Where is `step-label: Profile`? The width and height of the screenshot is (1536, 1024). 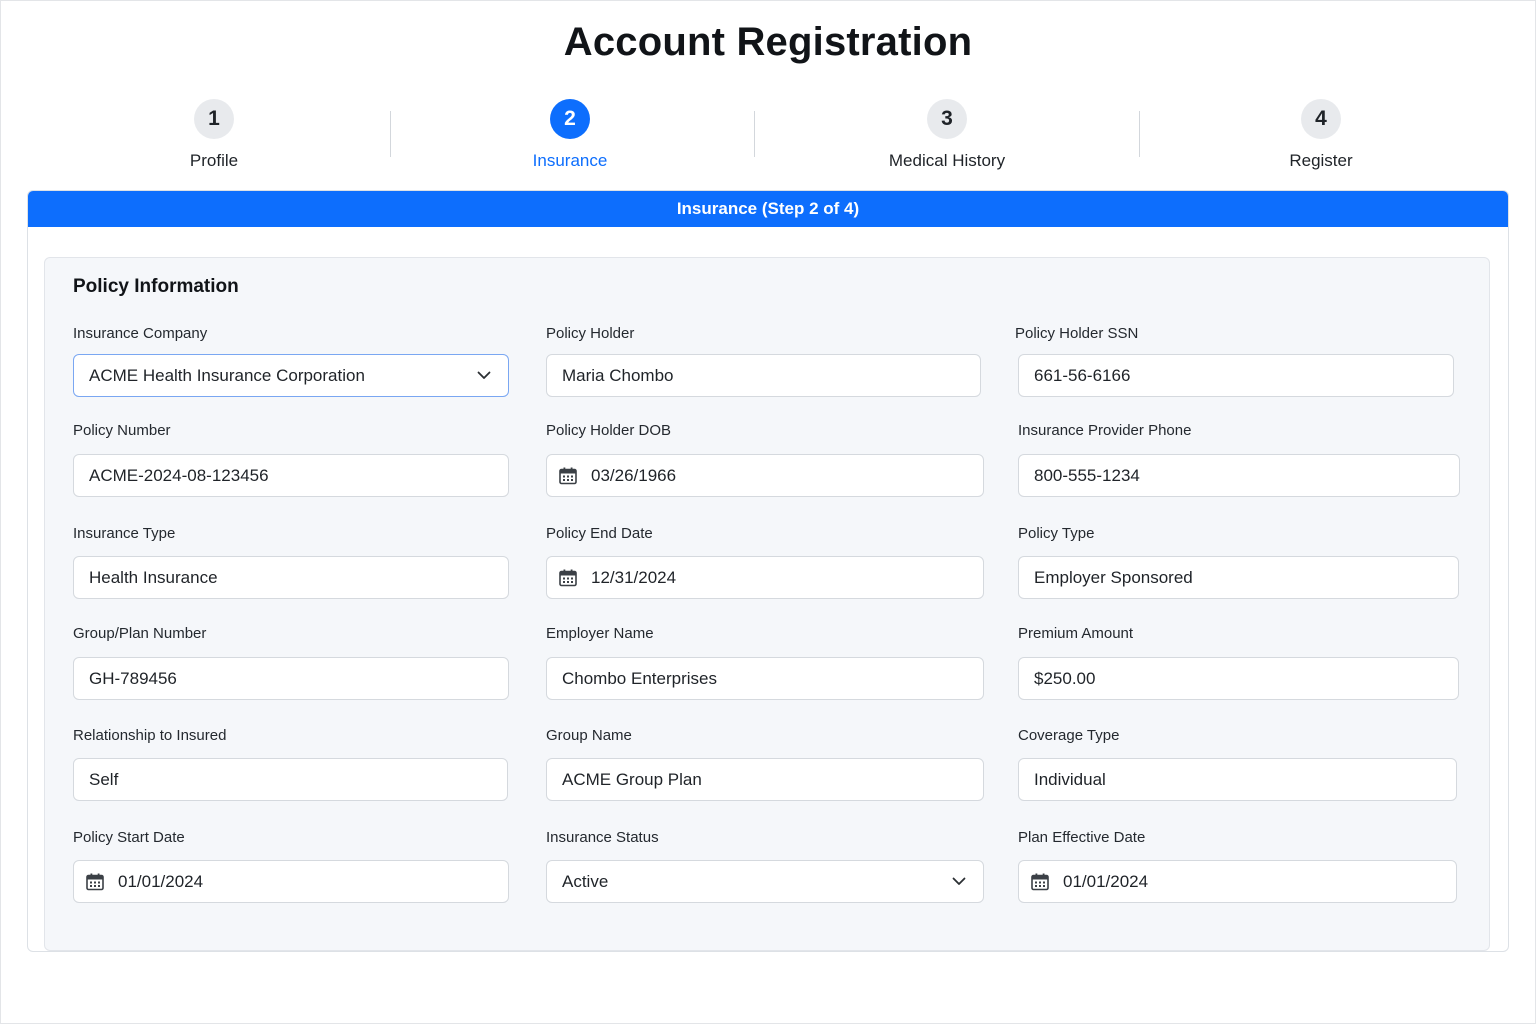
step-label: Profile is located at coordinates (214, 160).